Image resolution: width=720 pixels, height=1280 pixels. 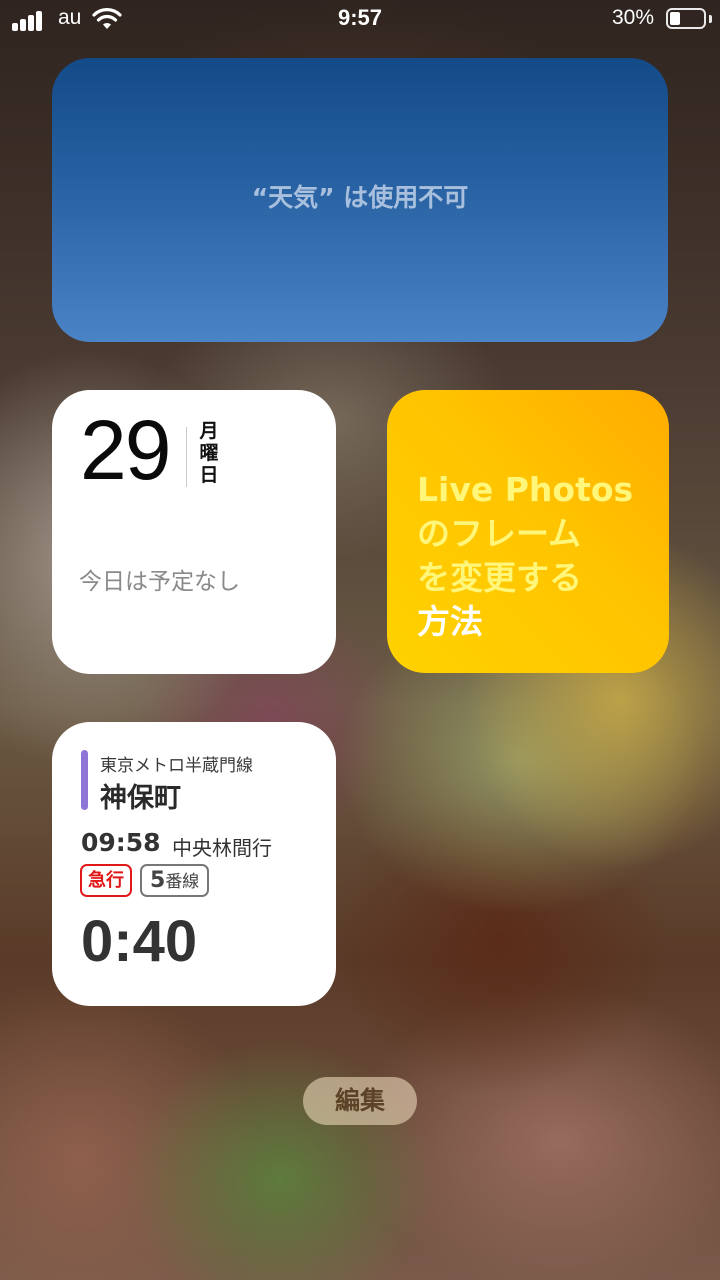 I want to click on train-type-badge: 急行, so click(x=106, y=880).